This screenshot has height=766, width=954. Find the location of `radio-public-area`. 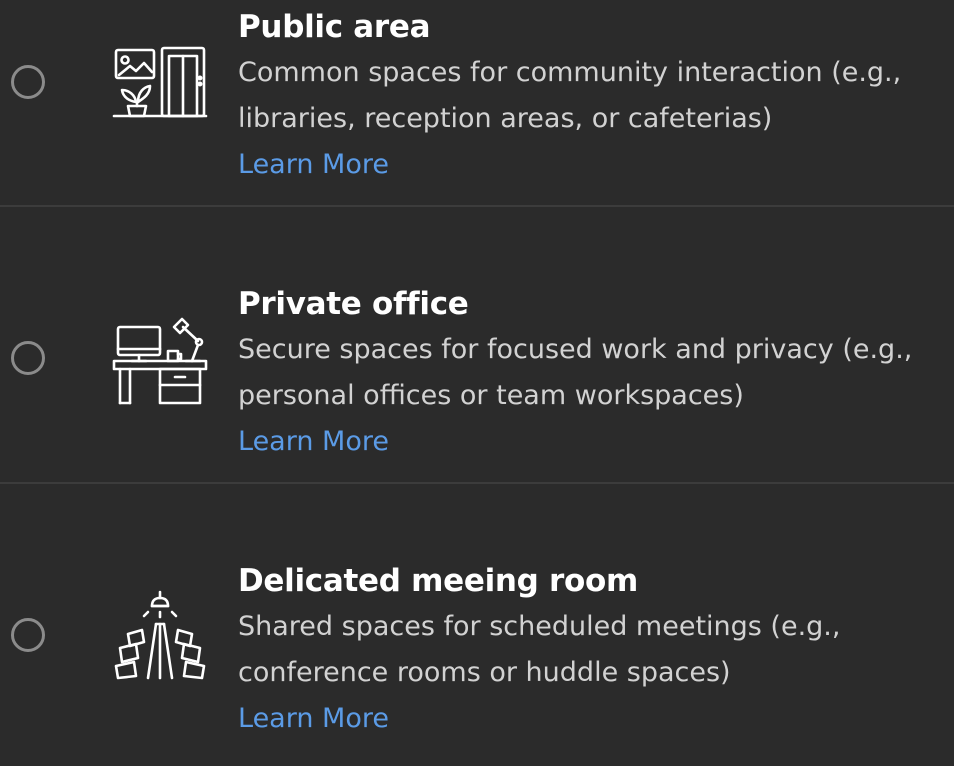

radio-public-area is located at coordinates (28, 82).